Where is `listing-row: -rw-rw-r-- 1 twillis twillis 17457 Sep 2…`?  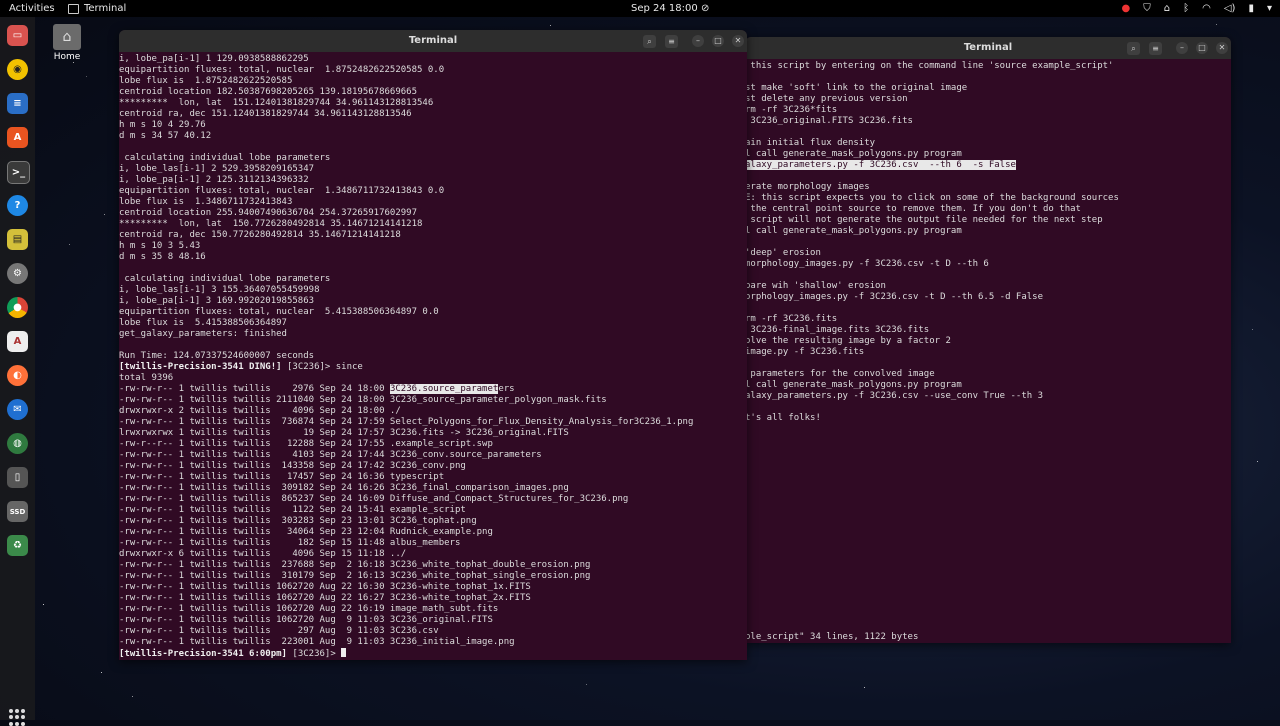 listing-row: -rw-rw-r-- 1 twillis twillis 17457 Sep 2… is located at coordinates (282, 477).